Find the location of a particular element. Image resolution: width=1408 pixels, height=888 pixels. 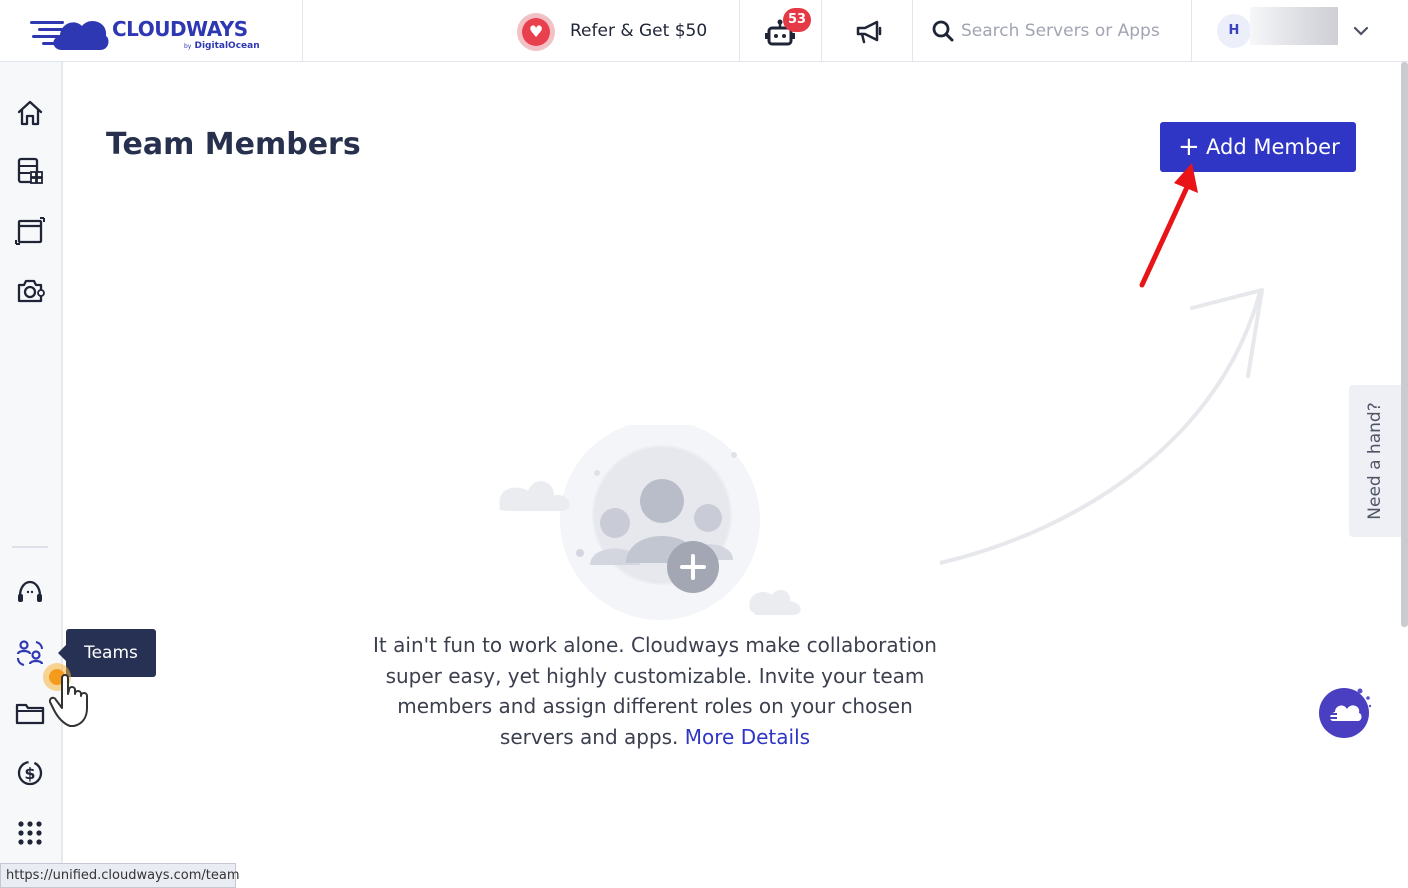

search-input is located at coordinates (1071, 31).